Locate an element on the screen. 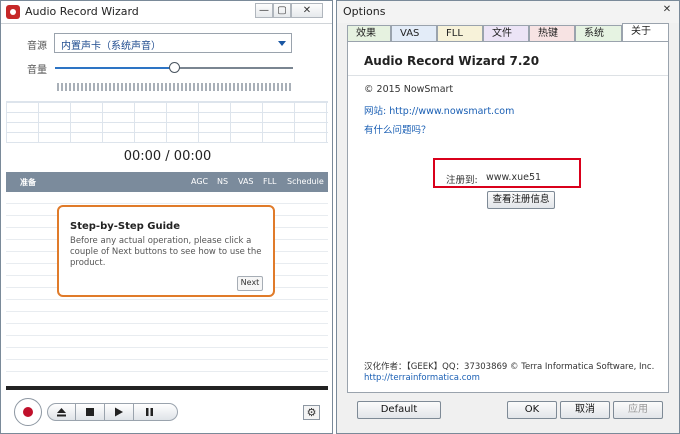 The width and height of the screenshot is (680, 434). play-button is located at coordinates (119, 412).